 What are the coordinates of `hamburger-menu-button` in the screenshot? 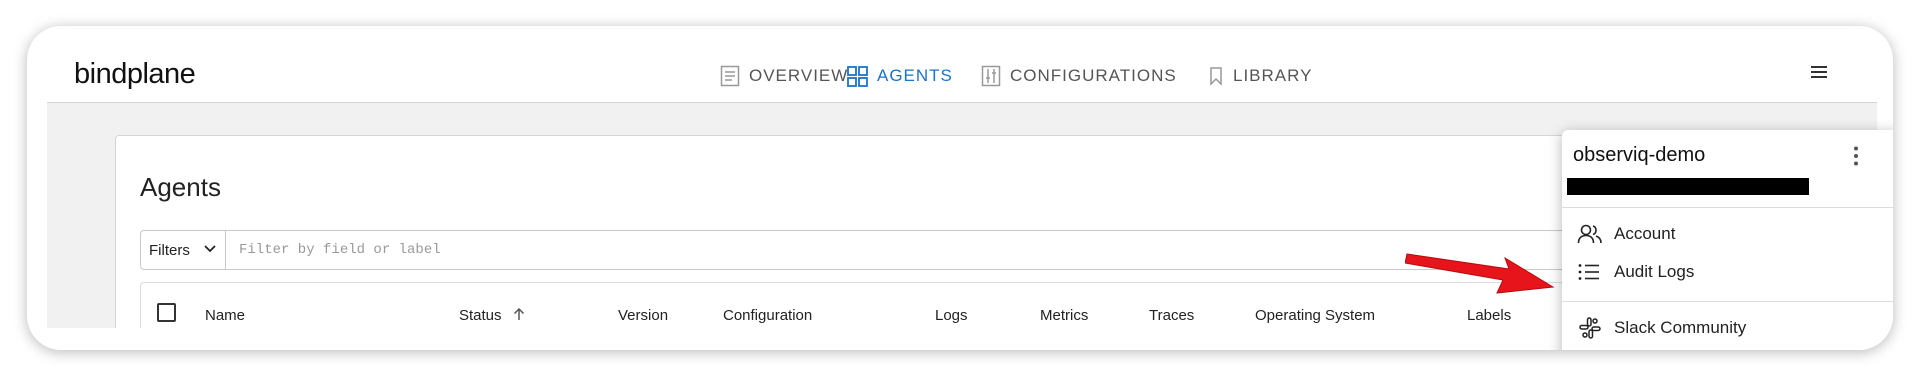 It's located at (1819, 74).